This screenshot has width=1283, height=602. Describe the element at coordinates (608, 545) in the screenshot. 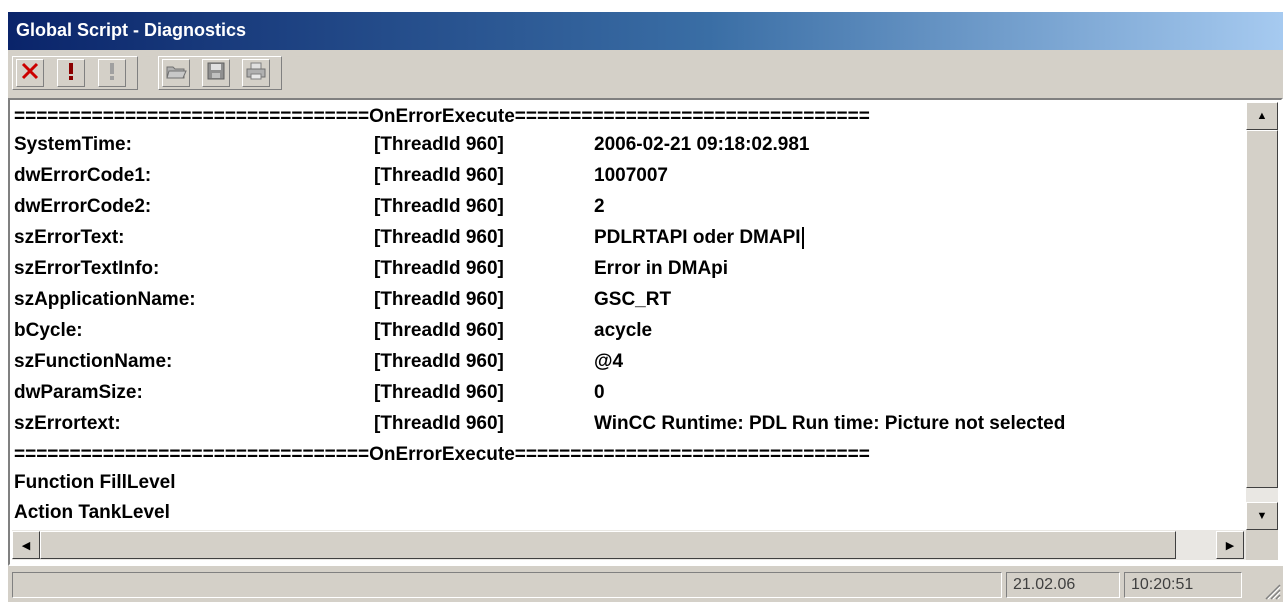

I see `horizontal-scroll-thumb` at that location.